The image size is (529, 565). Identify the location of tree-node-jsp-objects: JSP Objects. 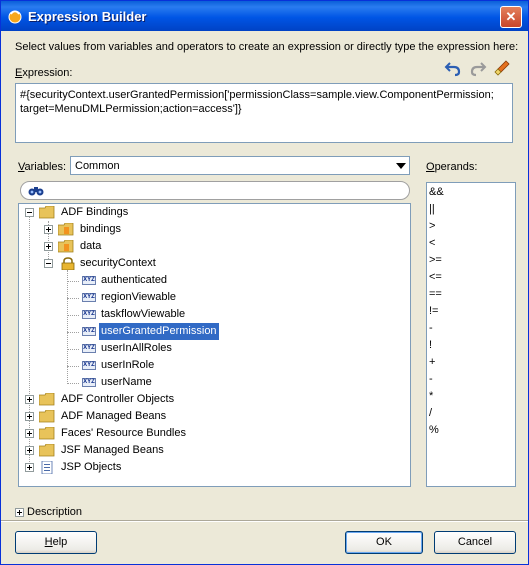
(214, 467).